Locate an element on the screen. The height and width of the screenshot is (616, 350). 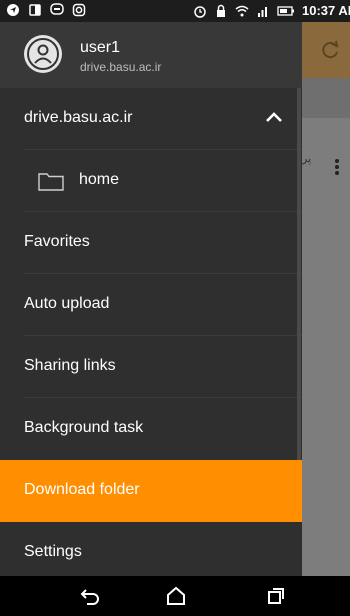
sidebar-item-home: home is located at coordinates (151, 181).